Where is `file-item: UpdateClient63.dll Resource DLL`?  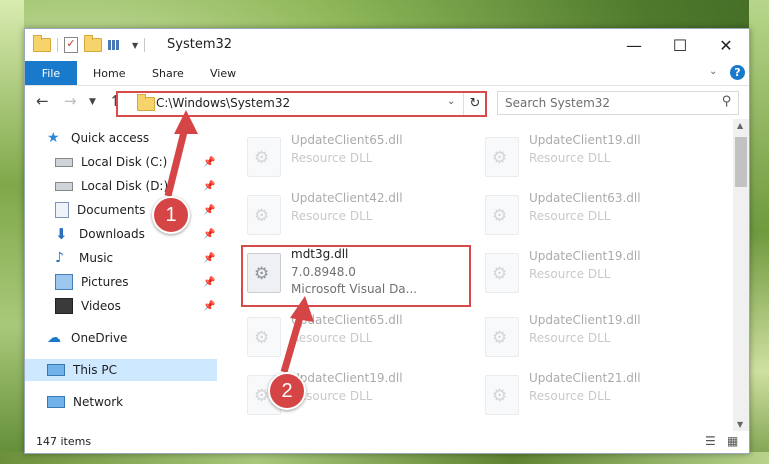 file-item: UpdateClient63.dll Resource DLL is located at coordinates (589, 213).